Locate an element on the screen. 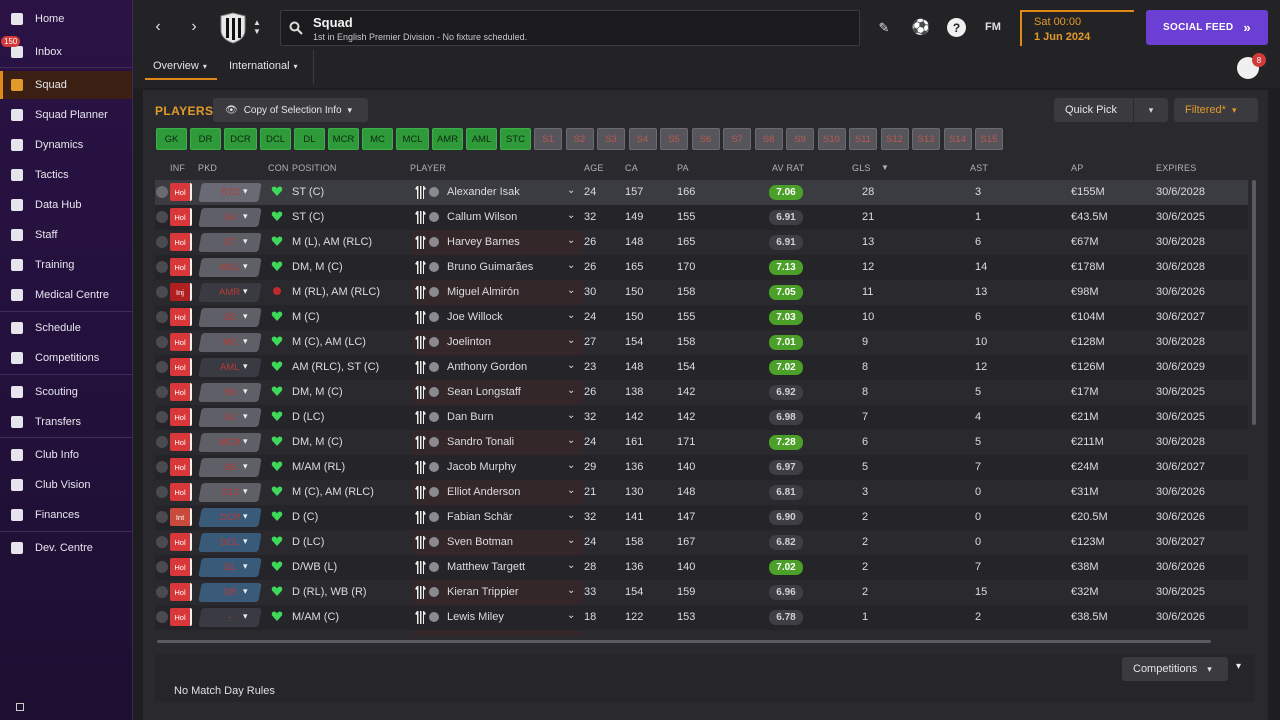 Image resolution: width=1280 pixels, height=720 pixels. position-button-s5: S5 is located at coordinates (674, 139).